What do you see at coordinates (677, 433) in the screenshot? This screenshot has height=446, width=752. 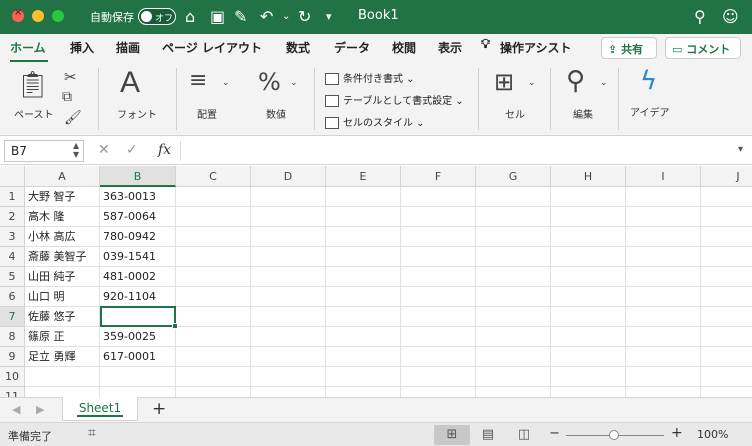 I see `zoom-in-icon: +` at bounding box center [677, 433].